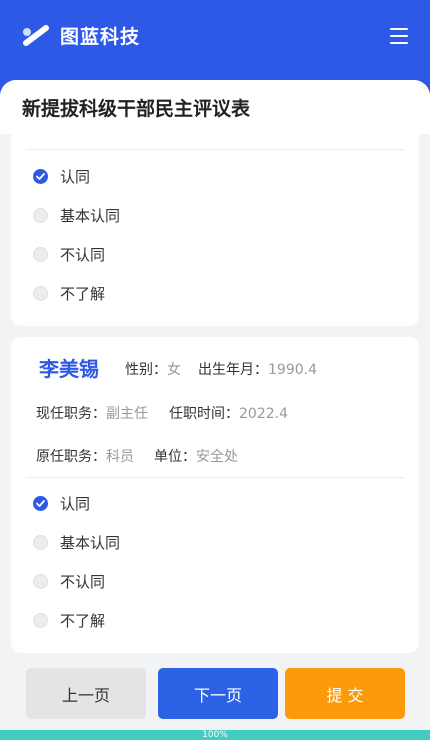 The image size is (430, 740). I want to click on unit-label: 单位：, so click(175, 457).